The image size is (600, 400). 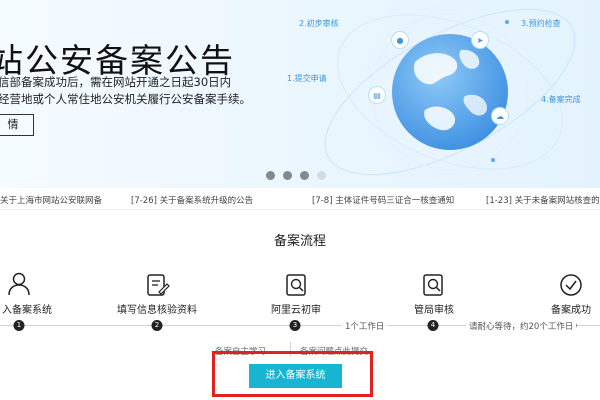 What do you see at coordinates (116, 82) in the screenshot?
I see `banner-desc-line-1: 信部备案成功后，需在网站开通之日起30日内` at bounding box center [116, 82].